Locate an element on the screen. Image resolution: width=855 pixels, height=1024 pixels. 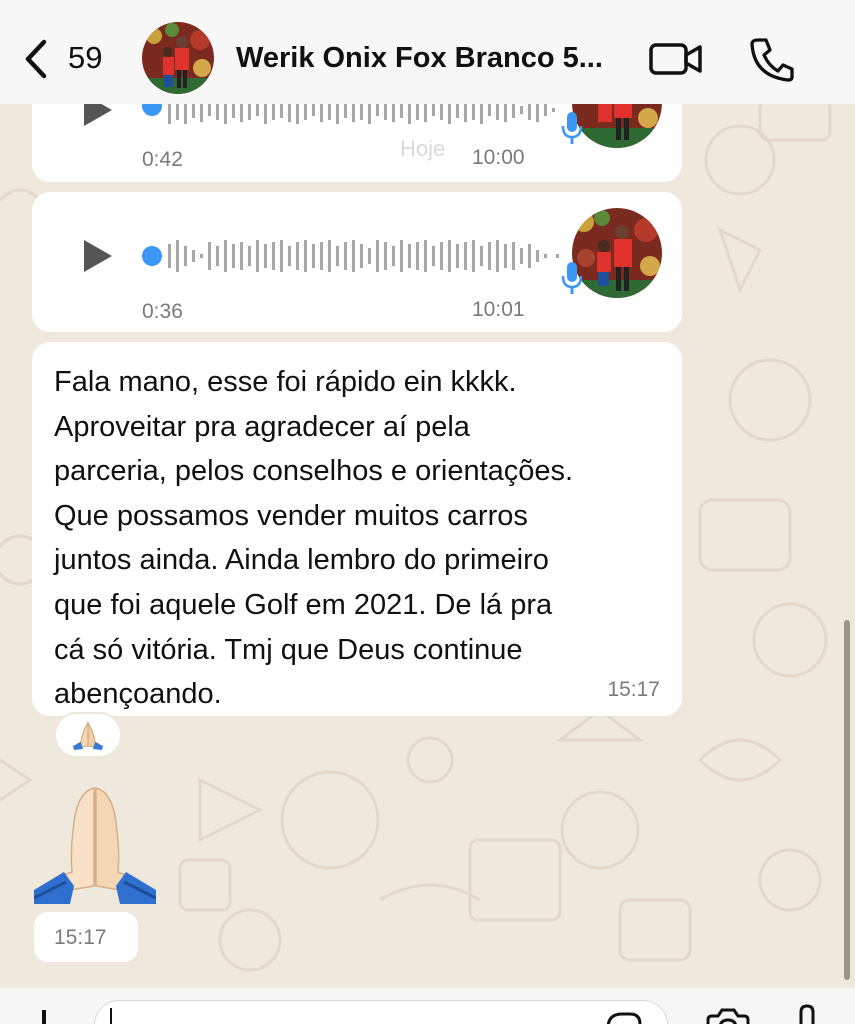
play-icon is located at coordinates (98, 256).